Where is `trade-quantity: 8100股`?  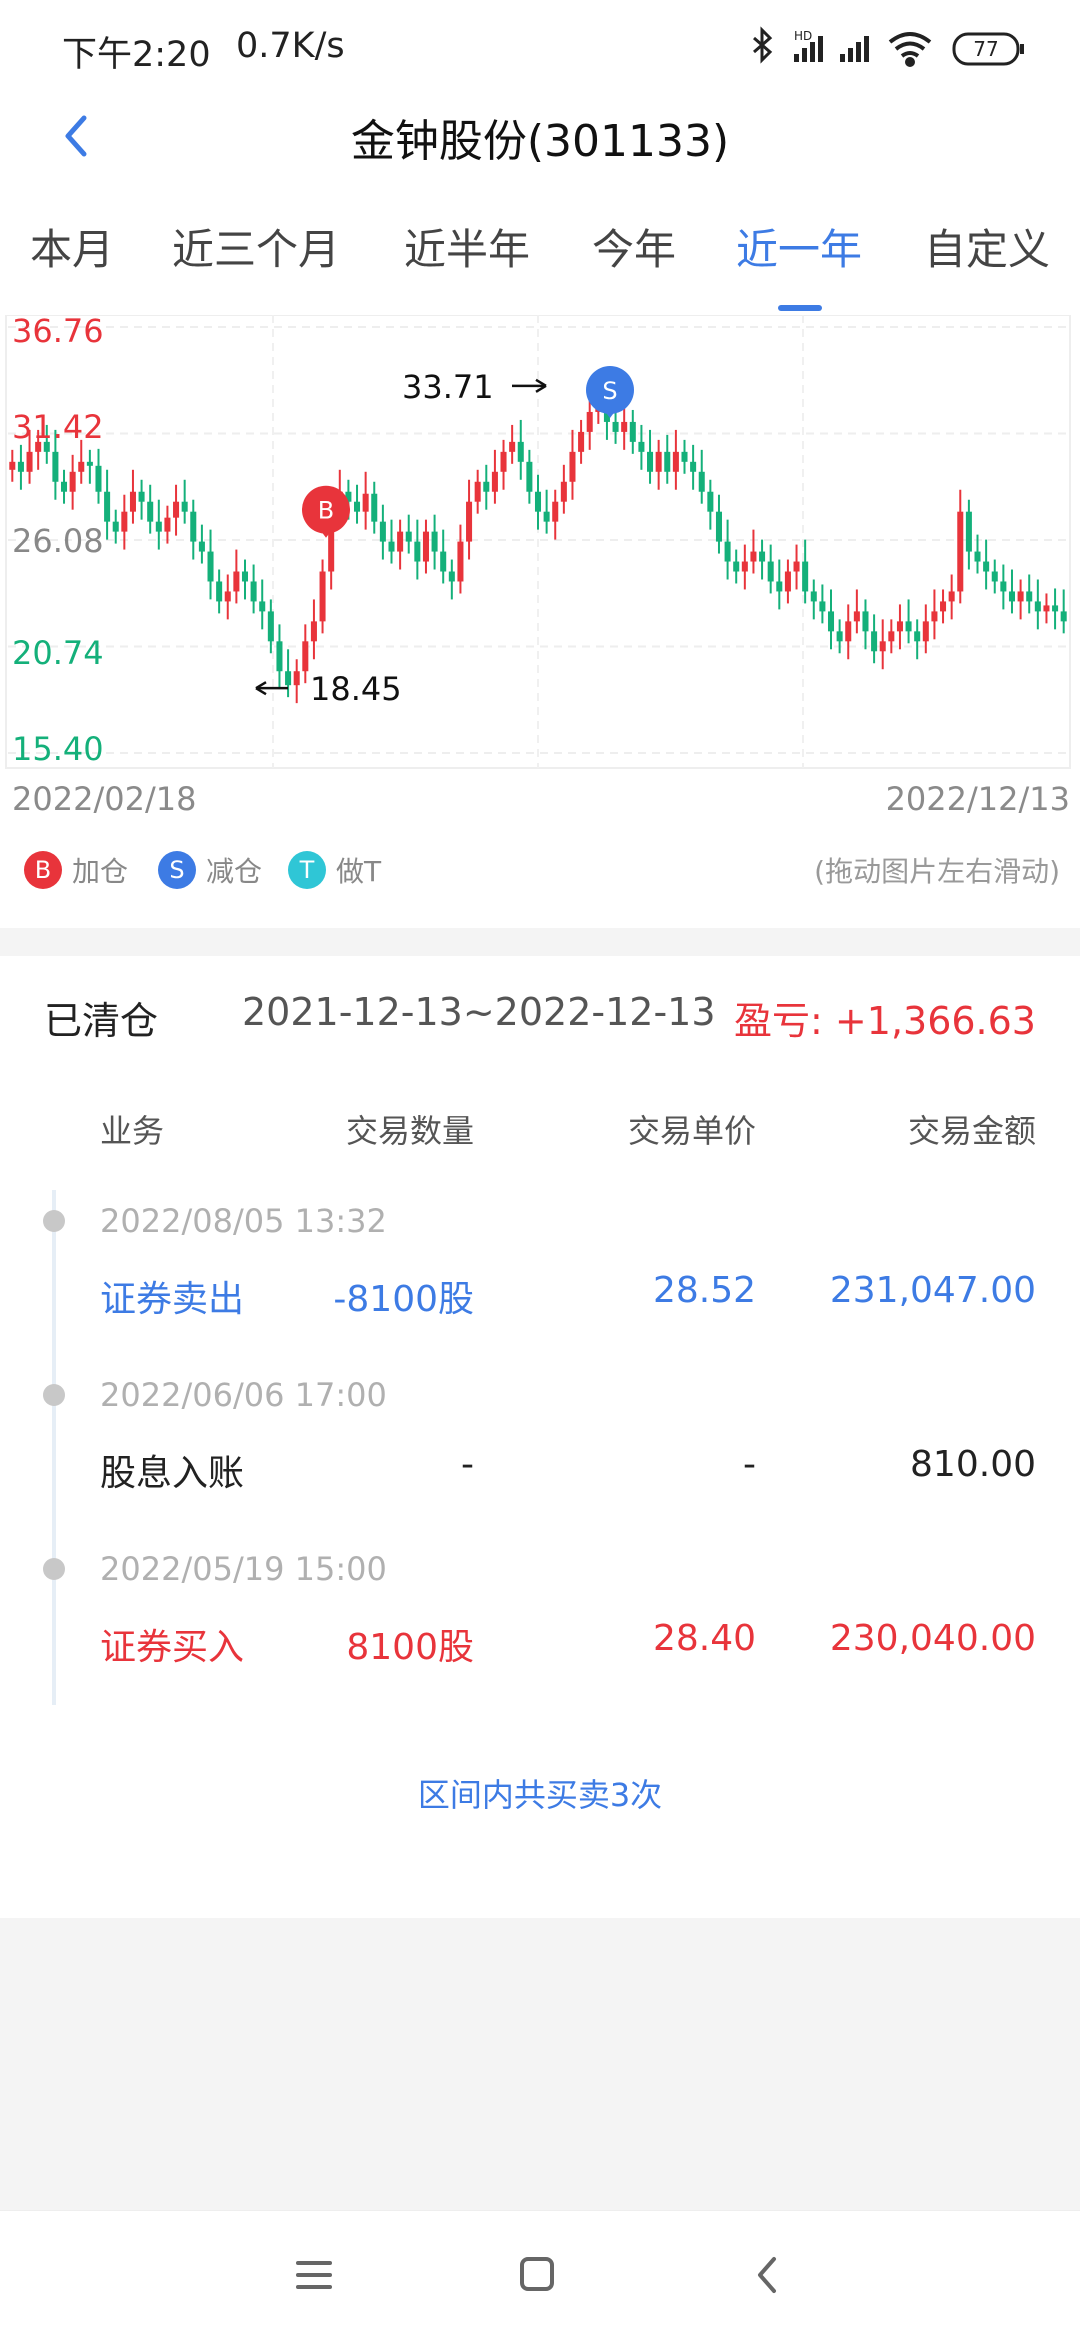 trade-quantity: 8100股 is located at coordinates (410, 1647).